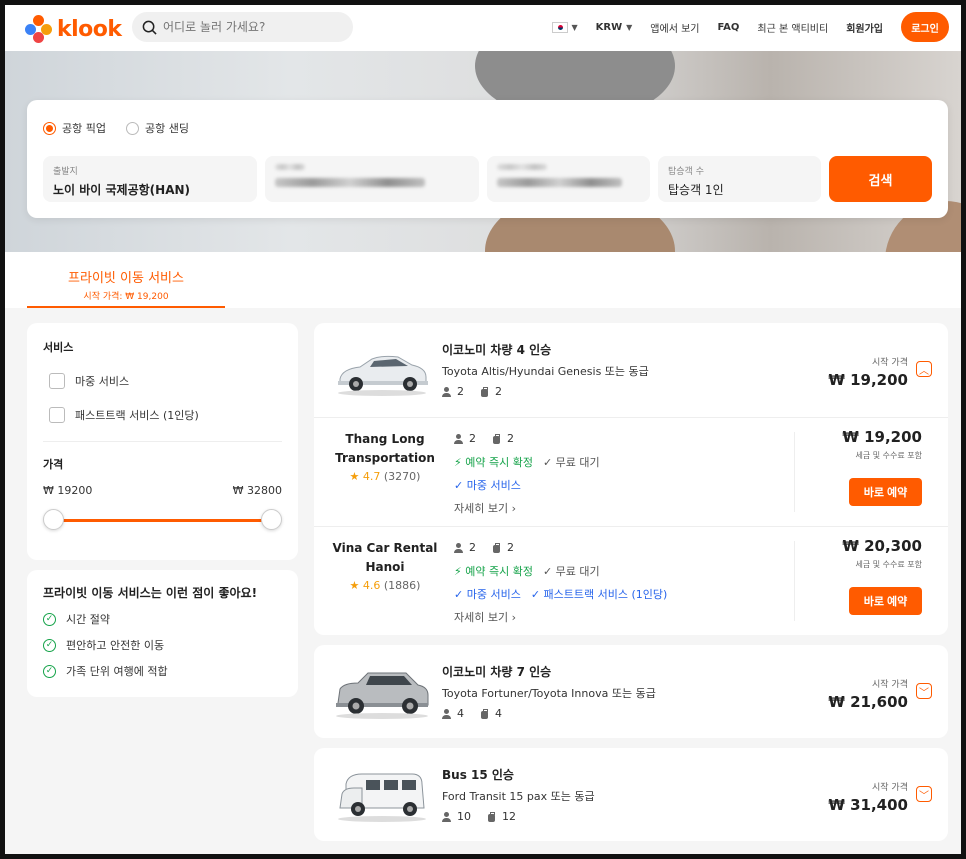 The height and width of the screenshot is (859, 966). I want to click on nav-recent-link: 최근 본 액티비티, so click(792, 27).